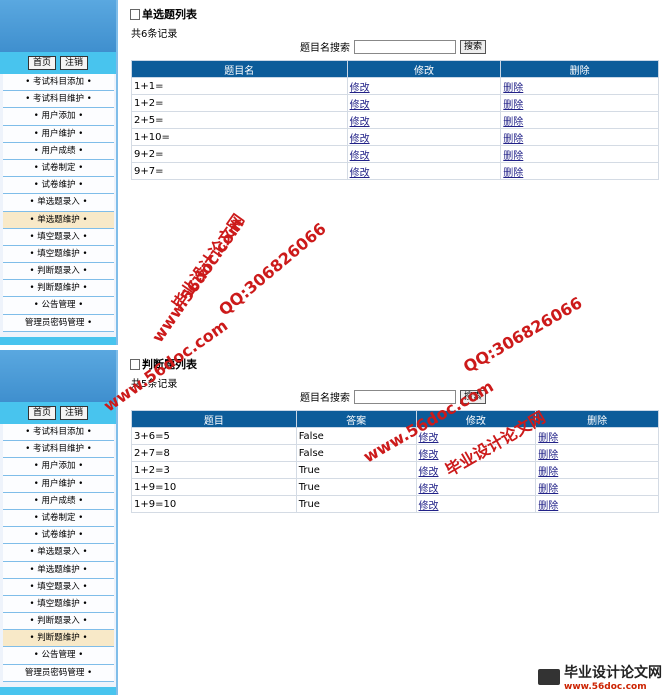  What do you see at coordinates (239, 154) in the screenshot?
I see `question-cell: 9+2=` at bounding box center [239, 154].